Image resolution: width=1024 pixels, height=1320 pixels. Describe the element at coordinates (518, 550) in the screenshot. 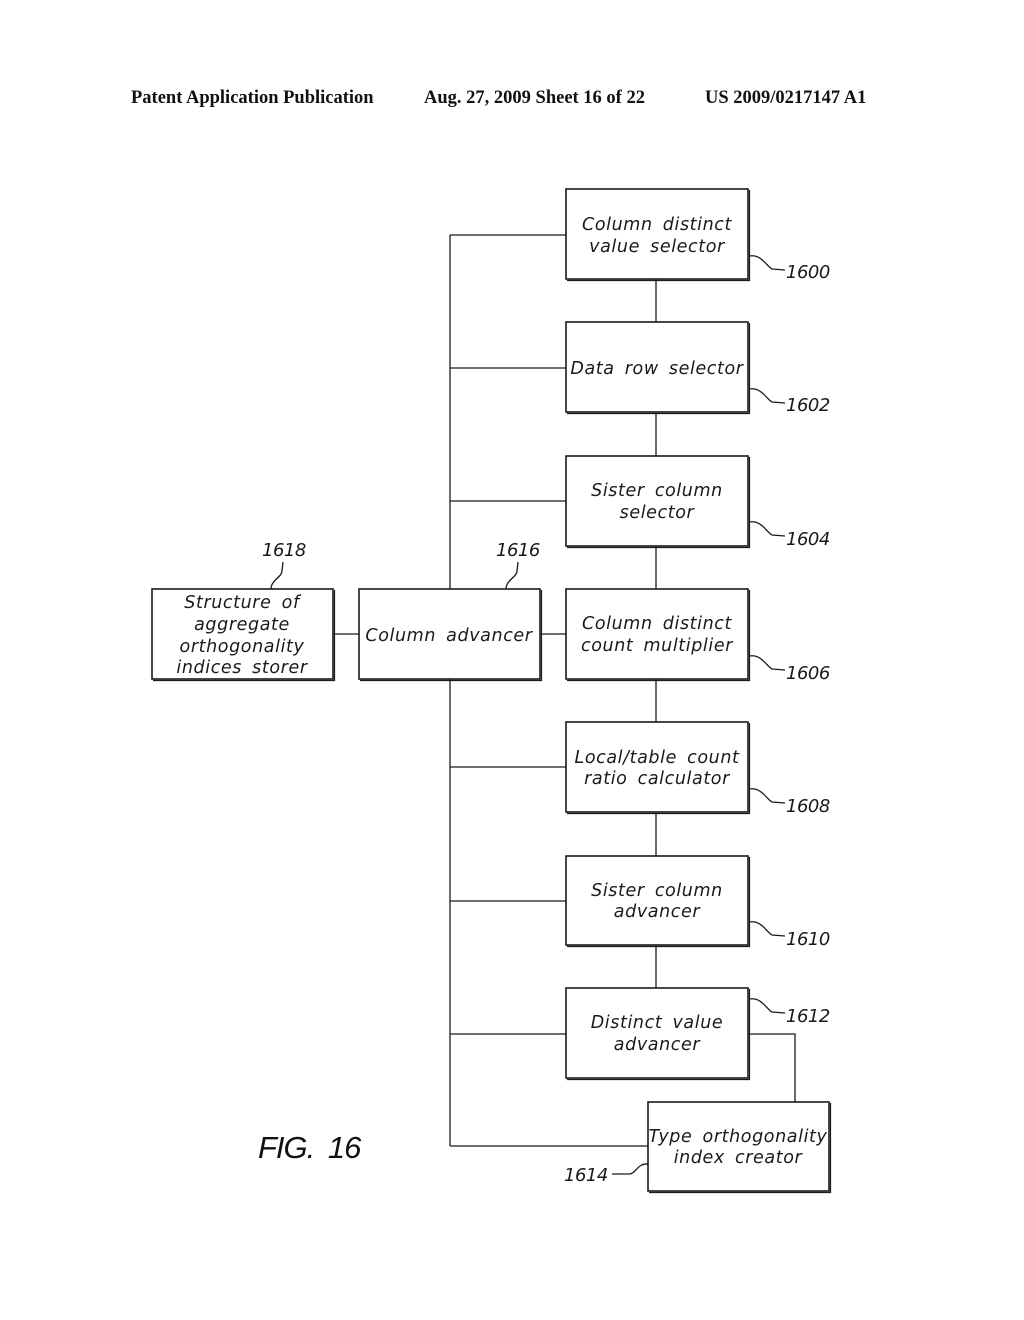

I see `ref-1616: 1616` at that location.